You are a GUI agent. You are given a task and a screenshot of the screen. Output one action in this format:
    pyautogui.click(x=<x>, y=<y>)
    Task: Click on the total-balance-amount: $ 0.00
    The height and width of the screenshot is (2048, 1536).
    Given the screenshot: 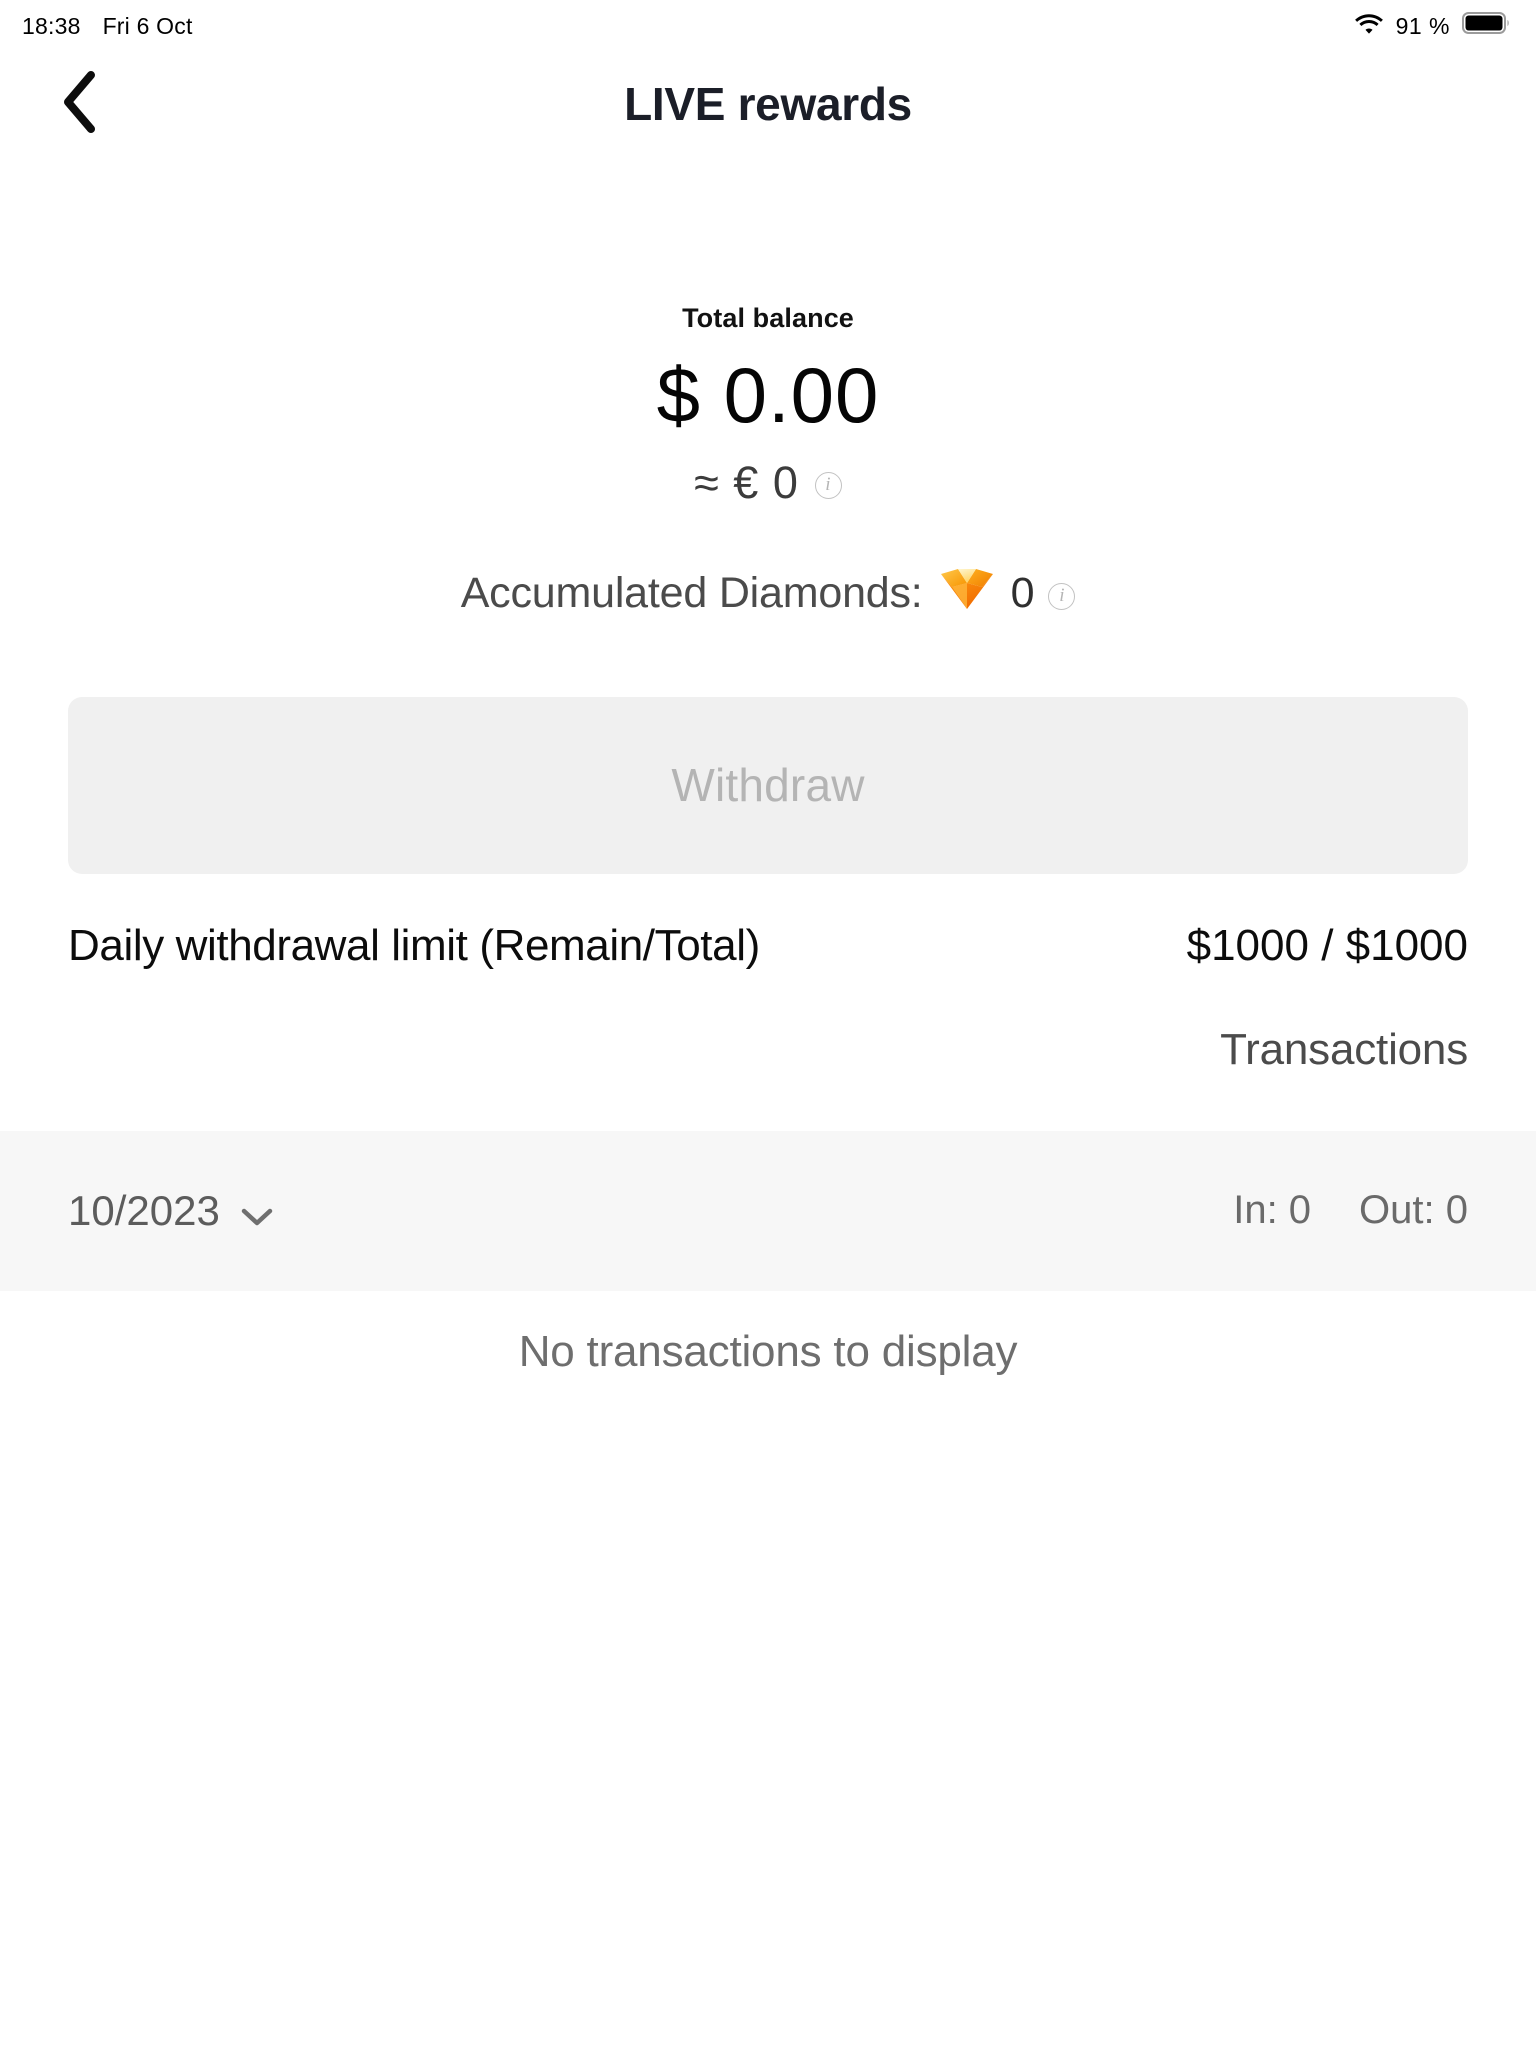 What is the action you would take?
    pyautogui.click(x=768, y=395)
    